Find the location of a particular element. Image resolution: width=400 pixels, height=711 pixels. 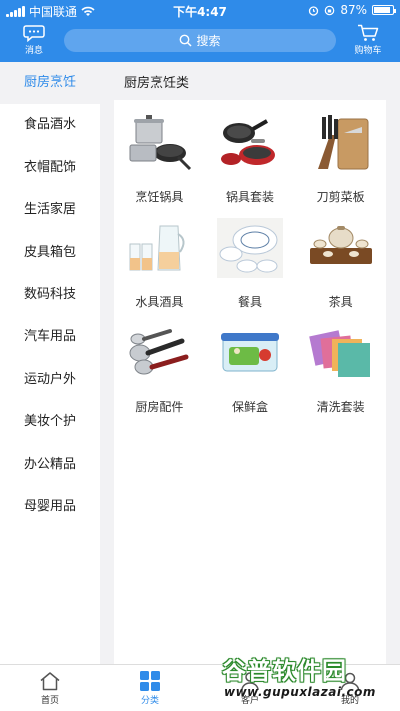

watermark: 谷普软件园 www.gupuxlazai.com is located at coordinates (308, 681).